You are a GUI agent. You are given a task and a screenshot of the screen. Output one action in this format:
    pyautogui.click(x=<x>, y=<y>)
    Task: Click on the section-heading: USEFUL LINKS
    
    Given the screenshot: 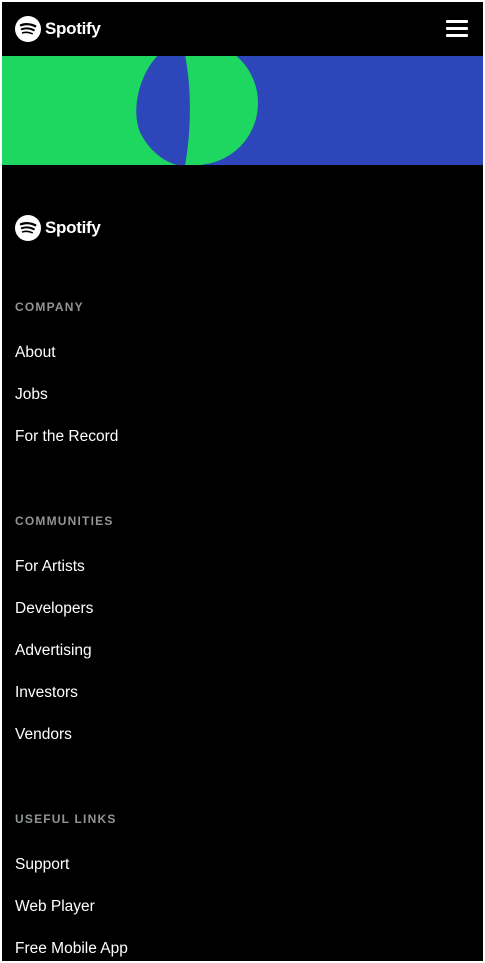 What is the action you would take?
    pyautogui.click(x=66, y=819)
    